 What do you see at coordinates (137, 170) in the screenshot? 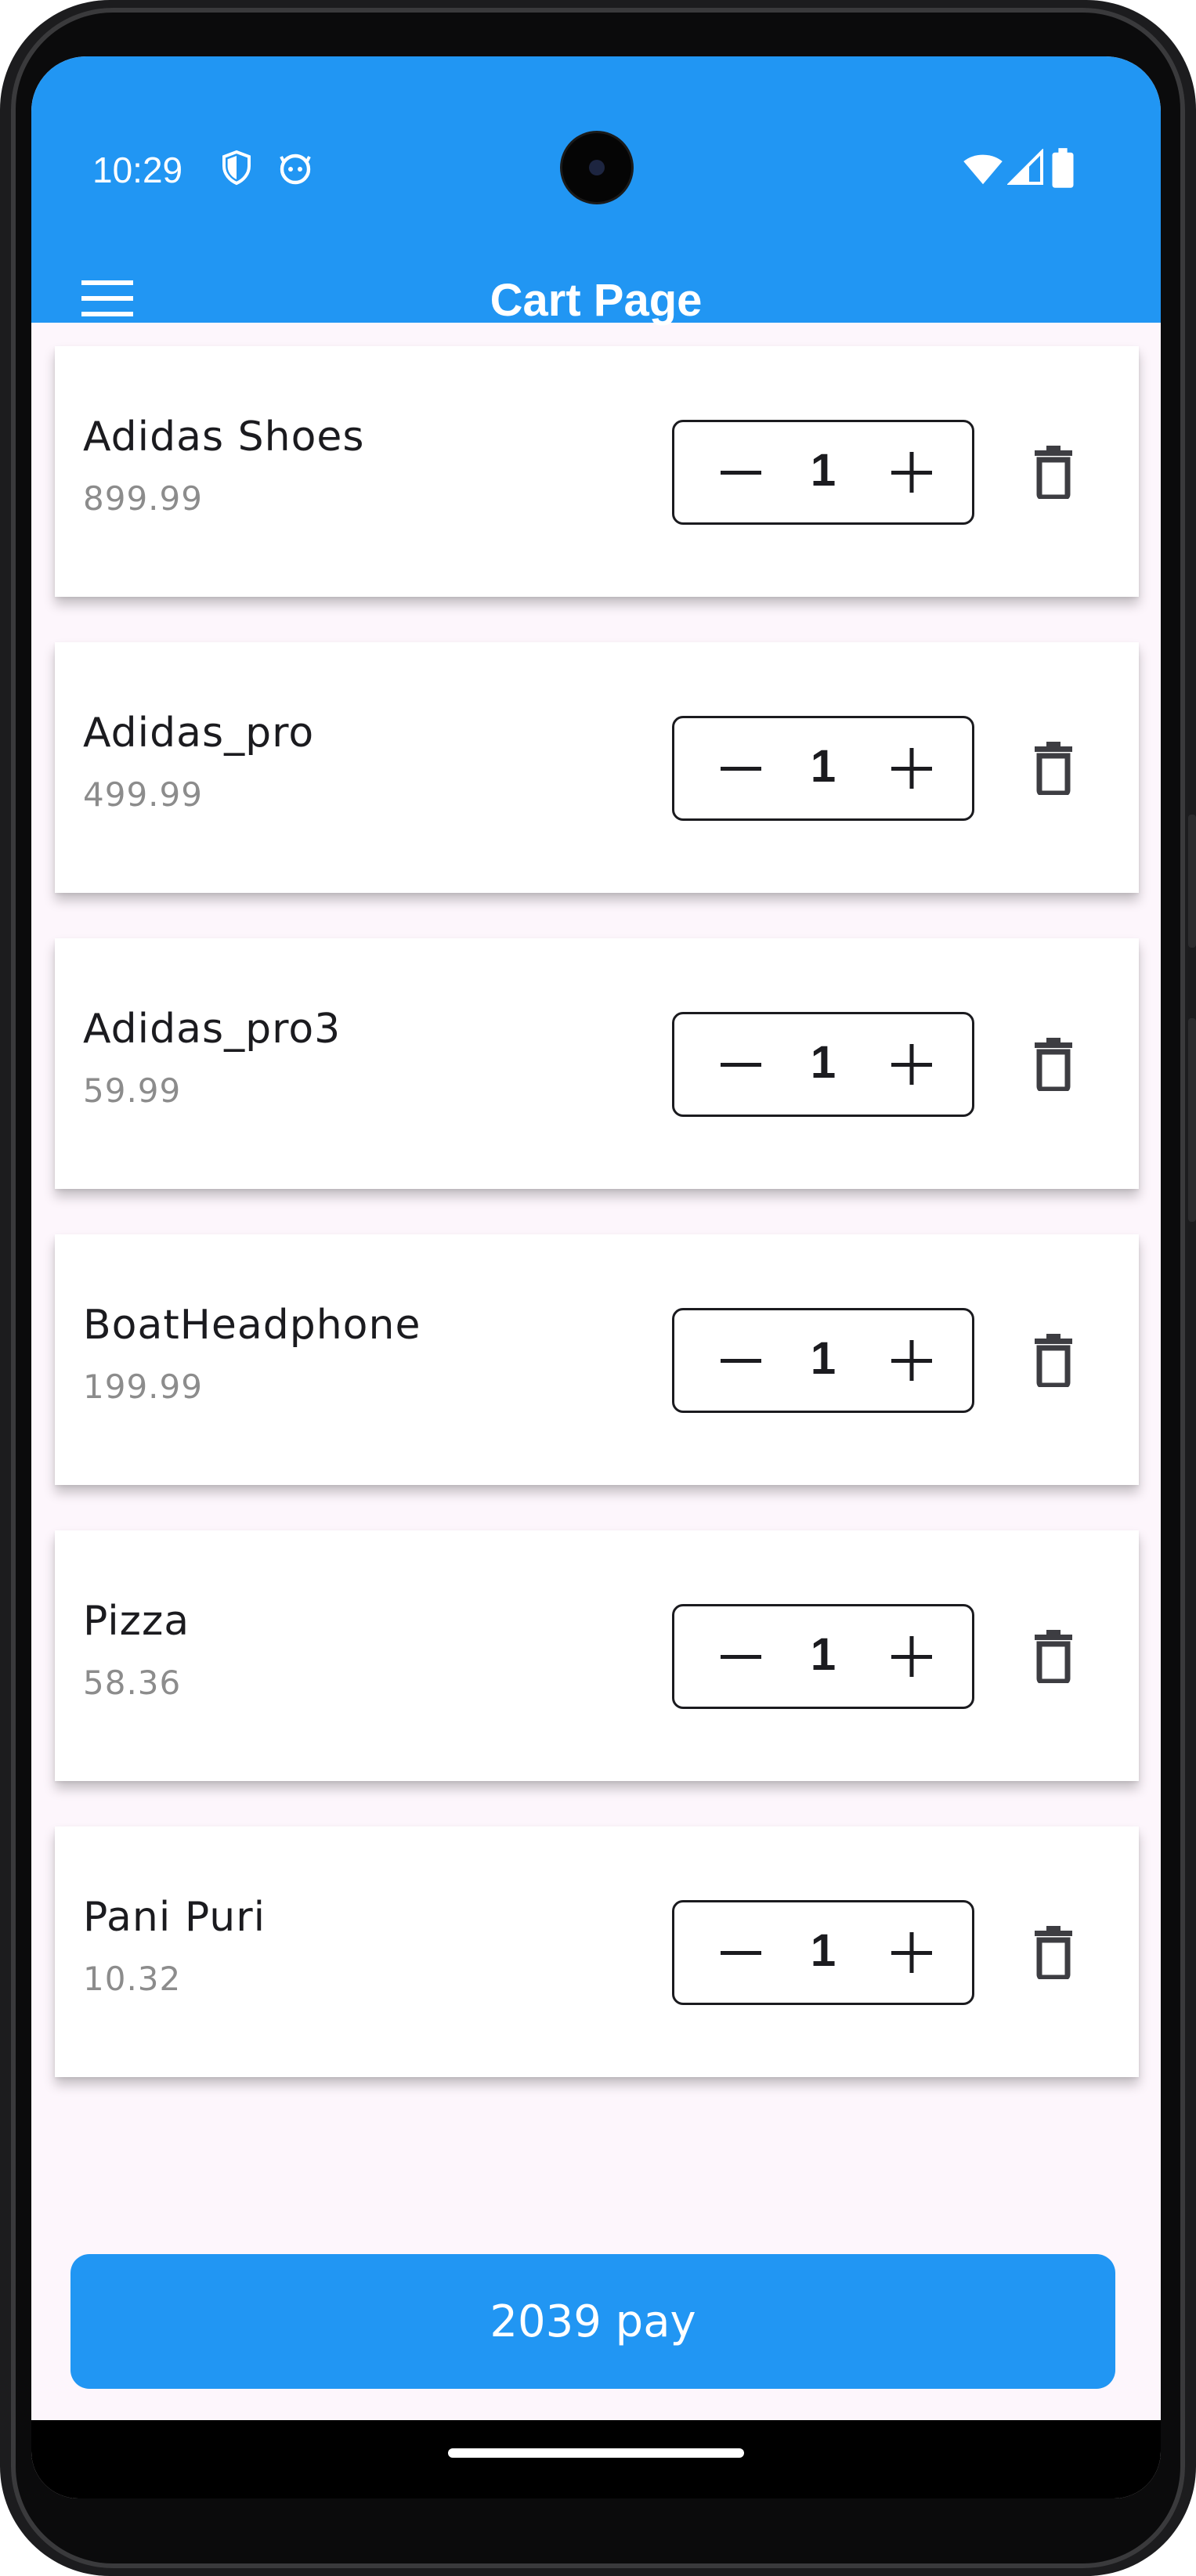
I see `status-time: 10:29` at bounding box center [137, 170].